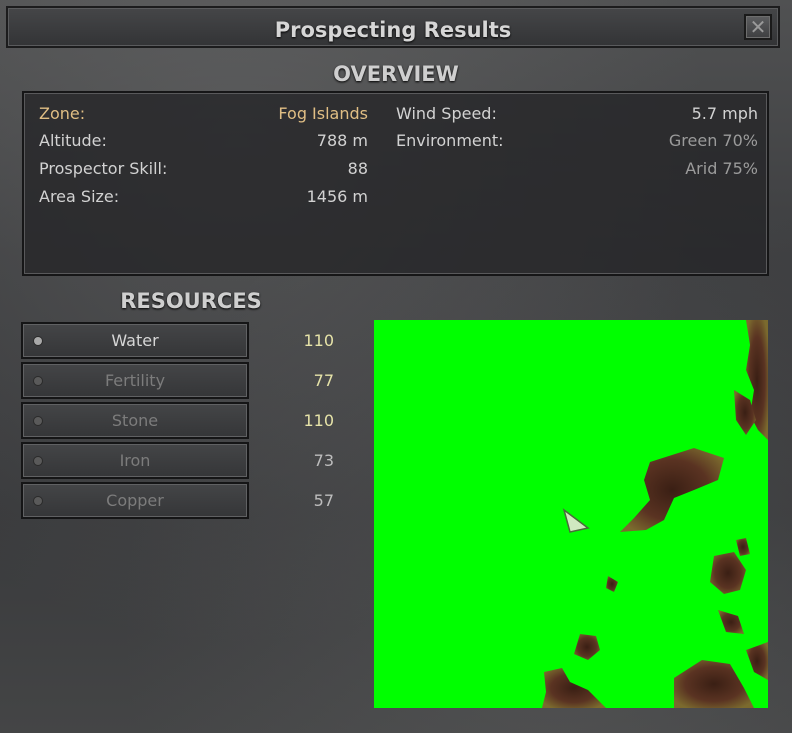  I want to click on environment-arid-value: Arid 75%, so click(721, 168).